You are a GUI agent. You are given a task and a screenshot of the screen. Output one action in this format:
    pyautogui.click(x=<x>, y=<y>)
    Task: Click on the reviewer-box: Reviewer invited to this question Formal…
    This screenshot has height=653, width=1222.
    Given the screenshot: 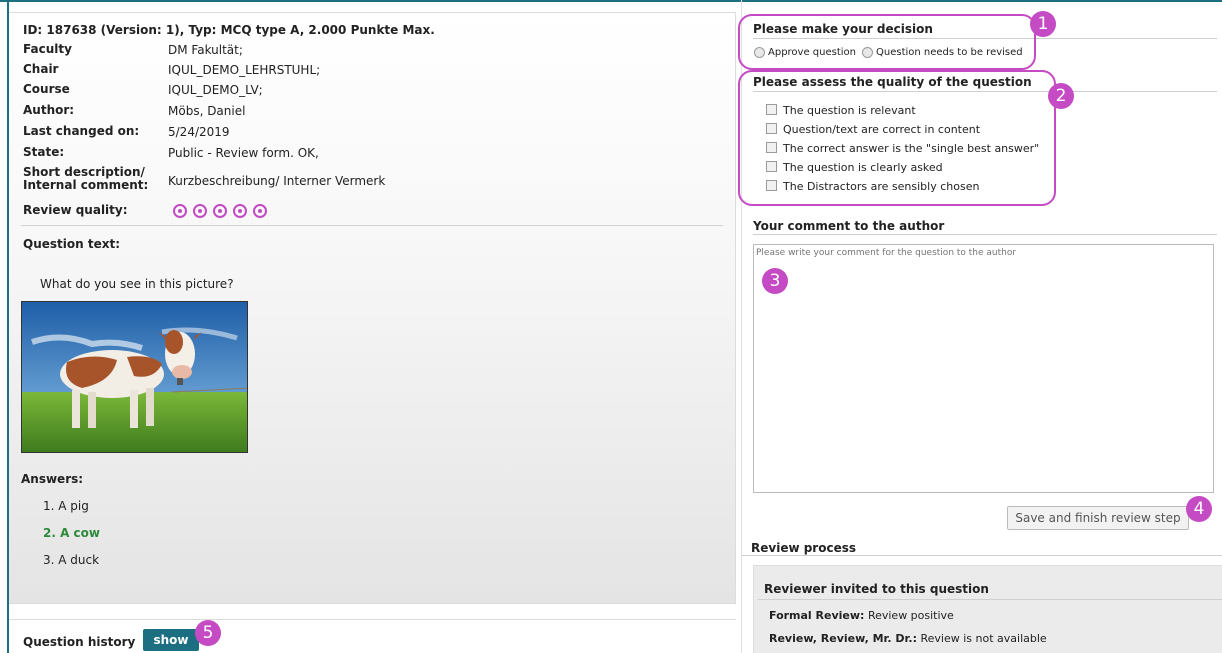 What is the action you would take?
    pyautogui.click(x=987, y=609)
    